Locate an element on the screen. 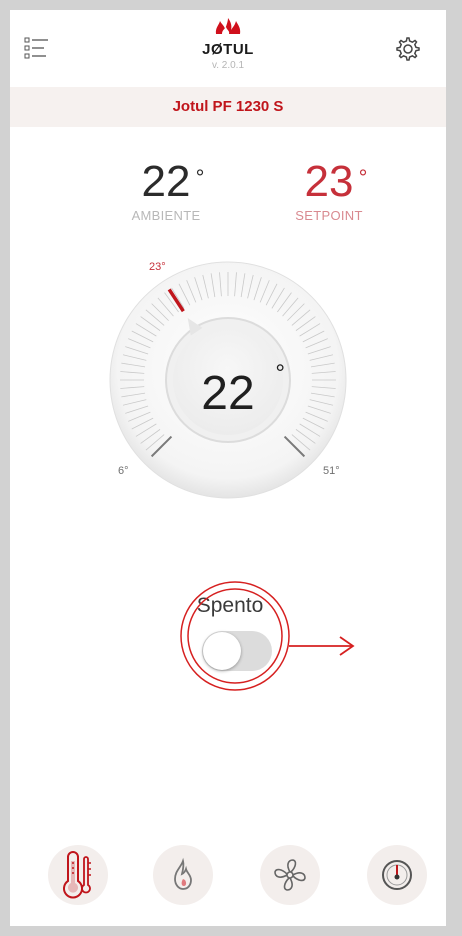  brand-name: JØTUL is located at coordinates (228, 49).